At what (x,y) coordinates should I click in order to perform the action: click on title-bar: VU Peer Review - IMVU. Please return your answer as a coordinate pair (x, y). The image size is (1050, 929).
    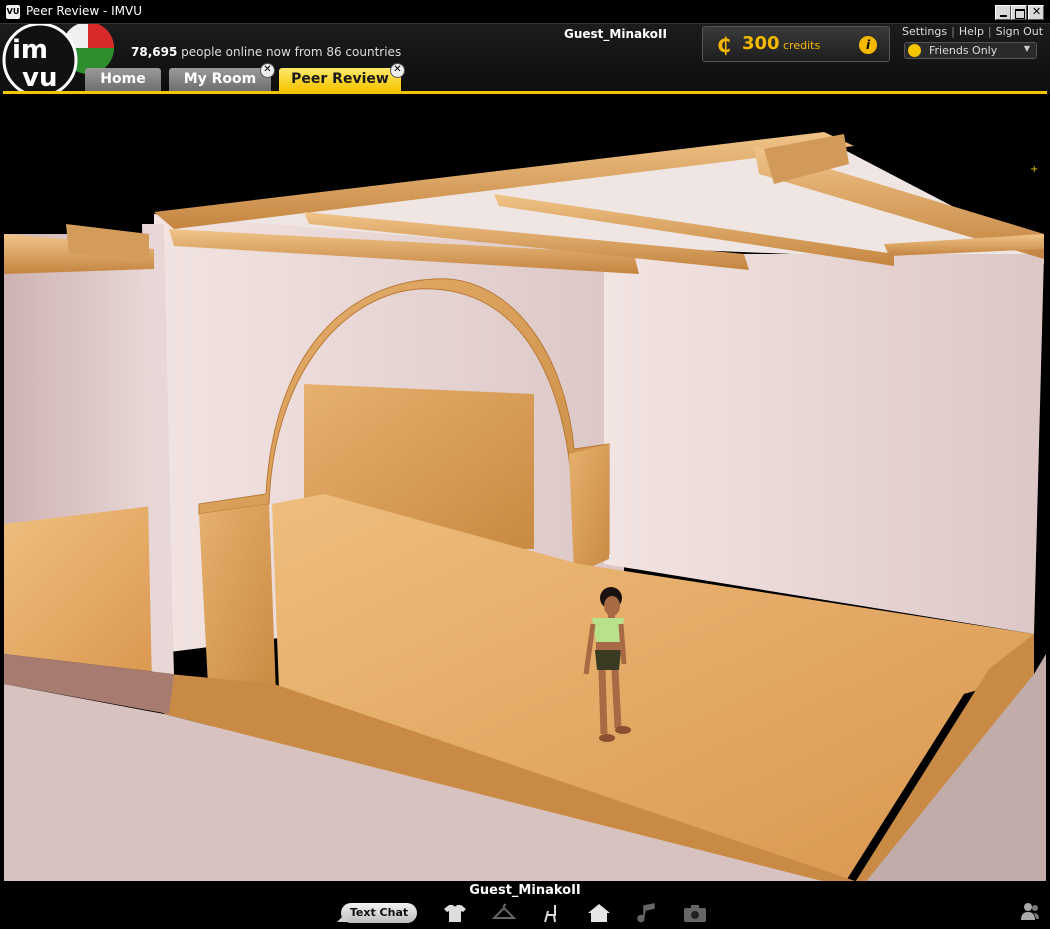
    Looking at the image, I should click on (525, 12).